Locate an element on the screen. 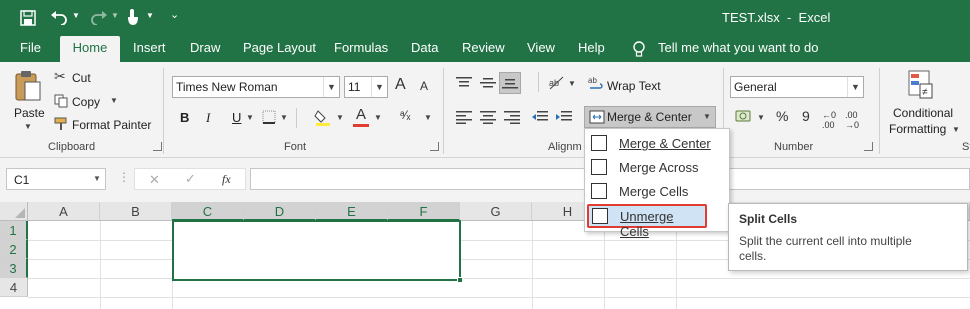 Image resolution: width=970 pixels, height=309 pixels. cut-button: Cut is located at coordinates (81, 78).